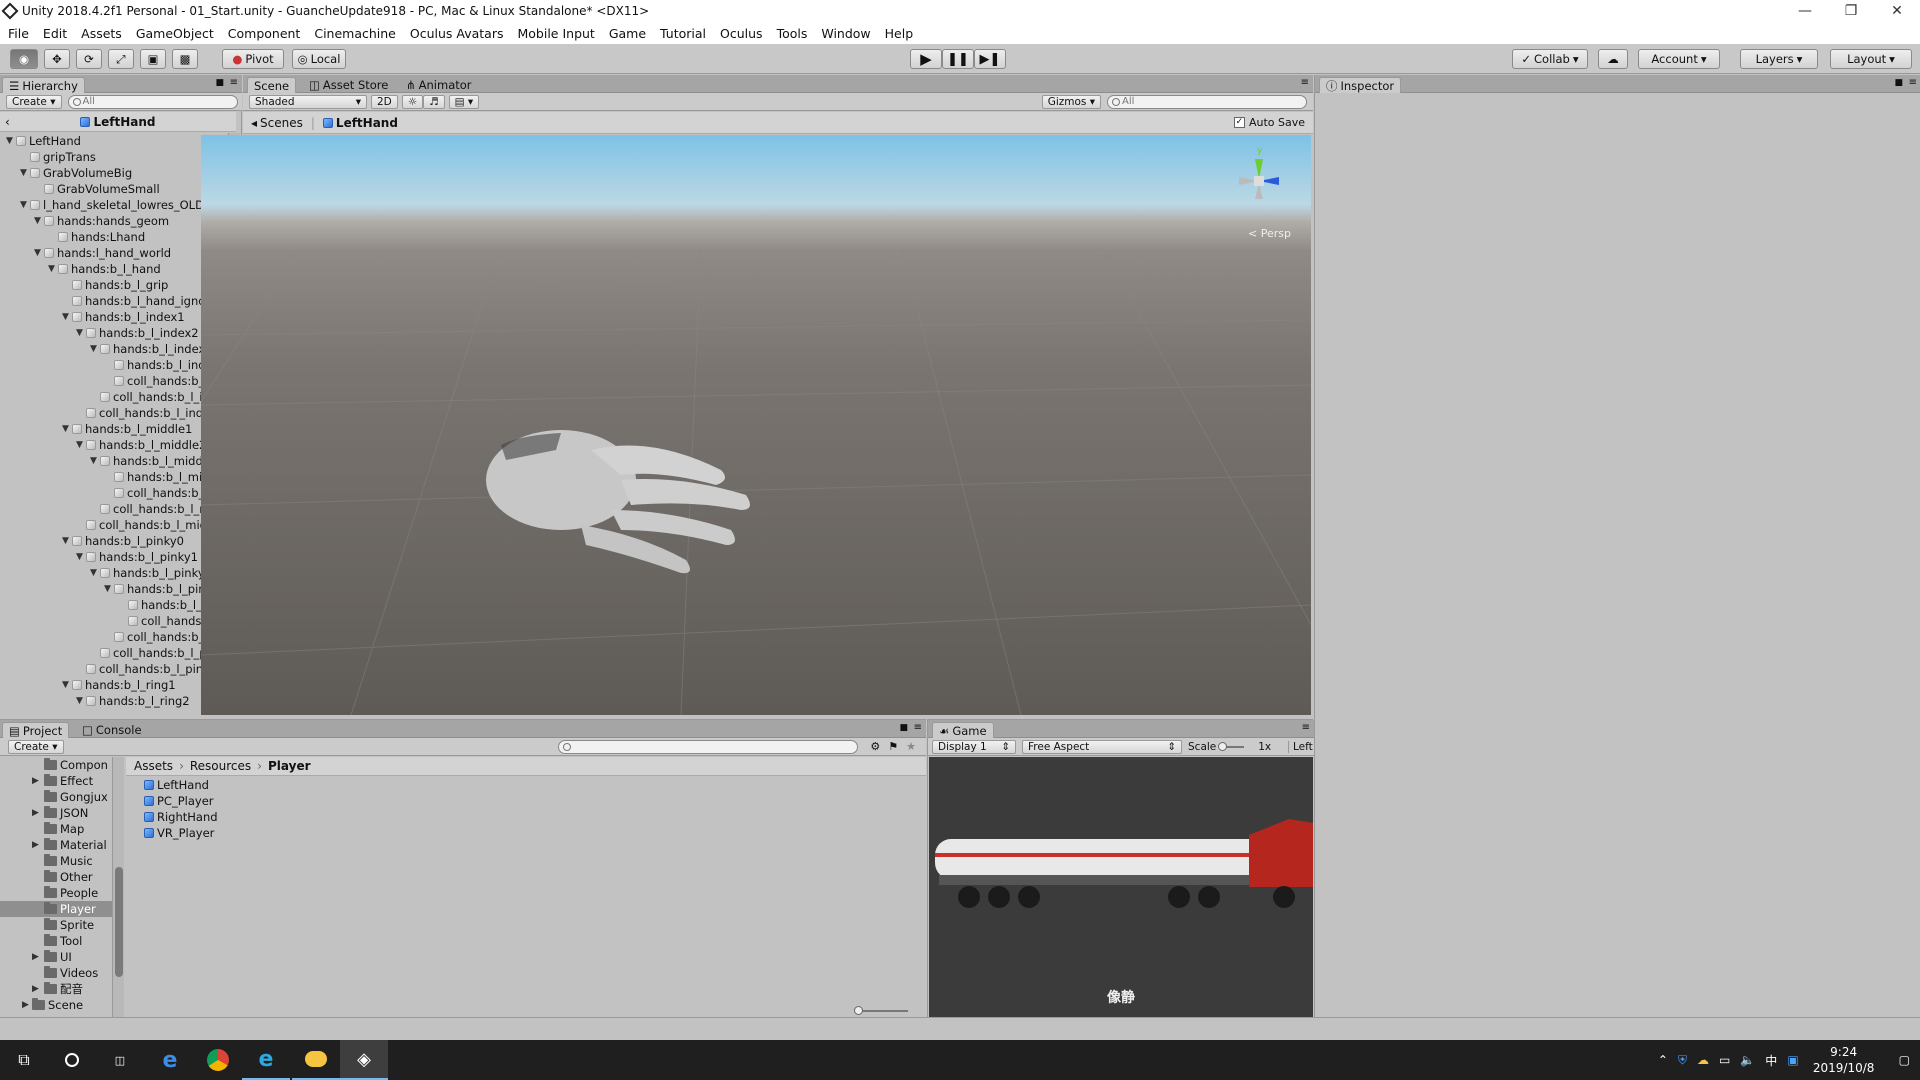 This screenshot has height=1080, width=1920. What do you see at coordinates (185, 59) in the screenshot?
I see `transform-tool-button: ▩` at bounding box center [185, 59].